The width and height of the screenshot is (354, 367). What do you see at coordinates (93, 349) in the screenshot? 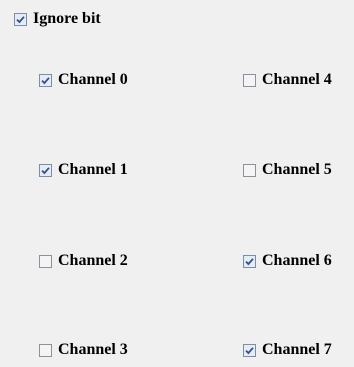
I see `channel-3-label: Channel 3` at bounding box center [93, 349].